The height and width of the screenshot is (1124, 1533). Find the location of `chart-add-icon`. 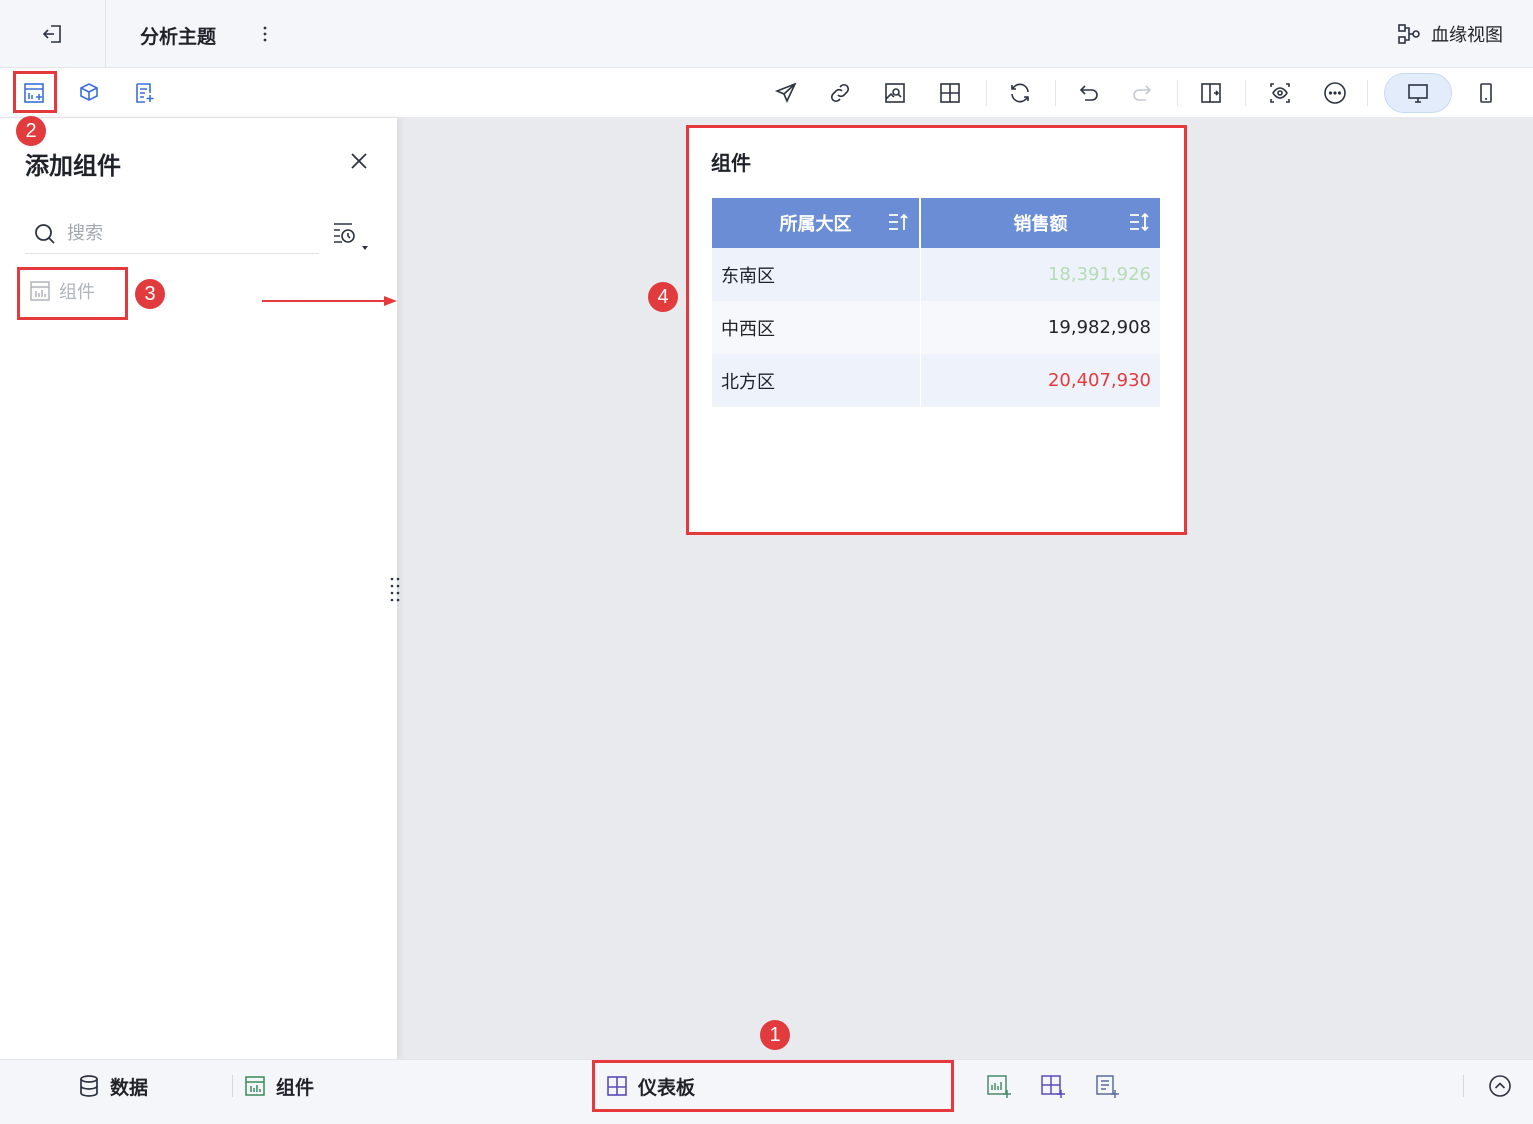

chart-add-icon is located at coordinates (999, 1086).